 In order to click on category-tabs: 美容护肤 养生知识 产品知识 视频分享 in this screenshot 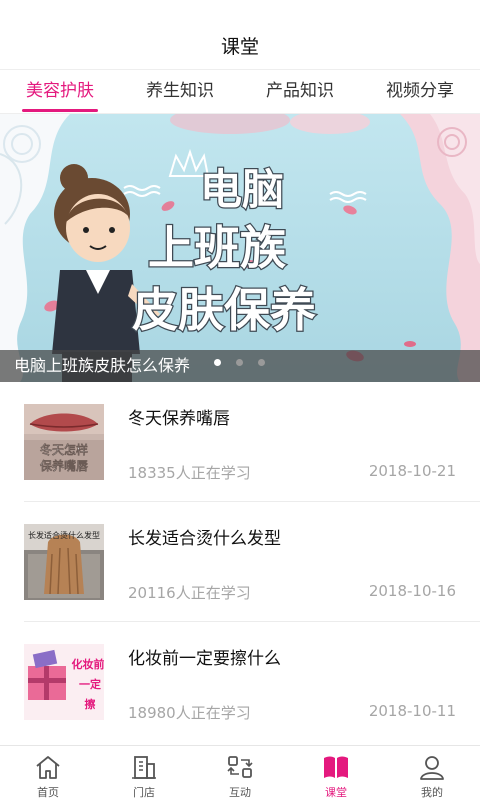, I will do `click(240, 92)`.